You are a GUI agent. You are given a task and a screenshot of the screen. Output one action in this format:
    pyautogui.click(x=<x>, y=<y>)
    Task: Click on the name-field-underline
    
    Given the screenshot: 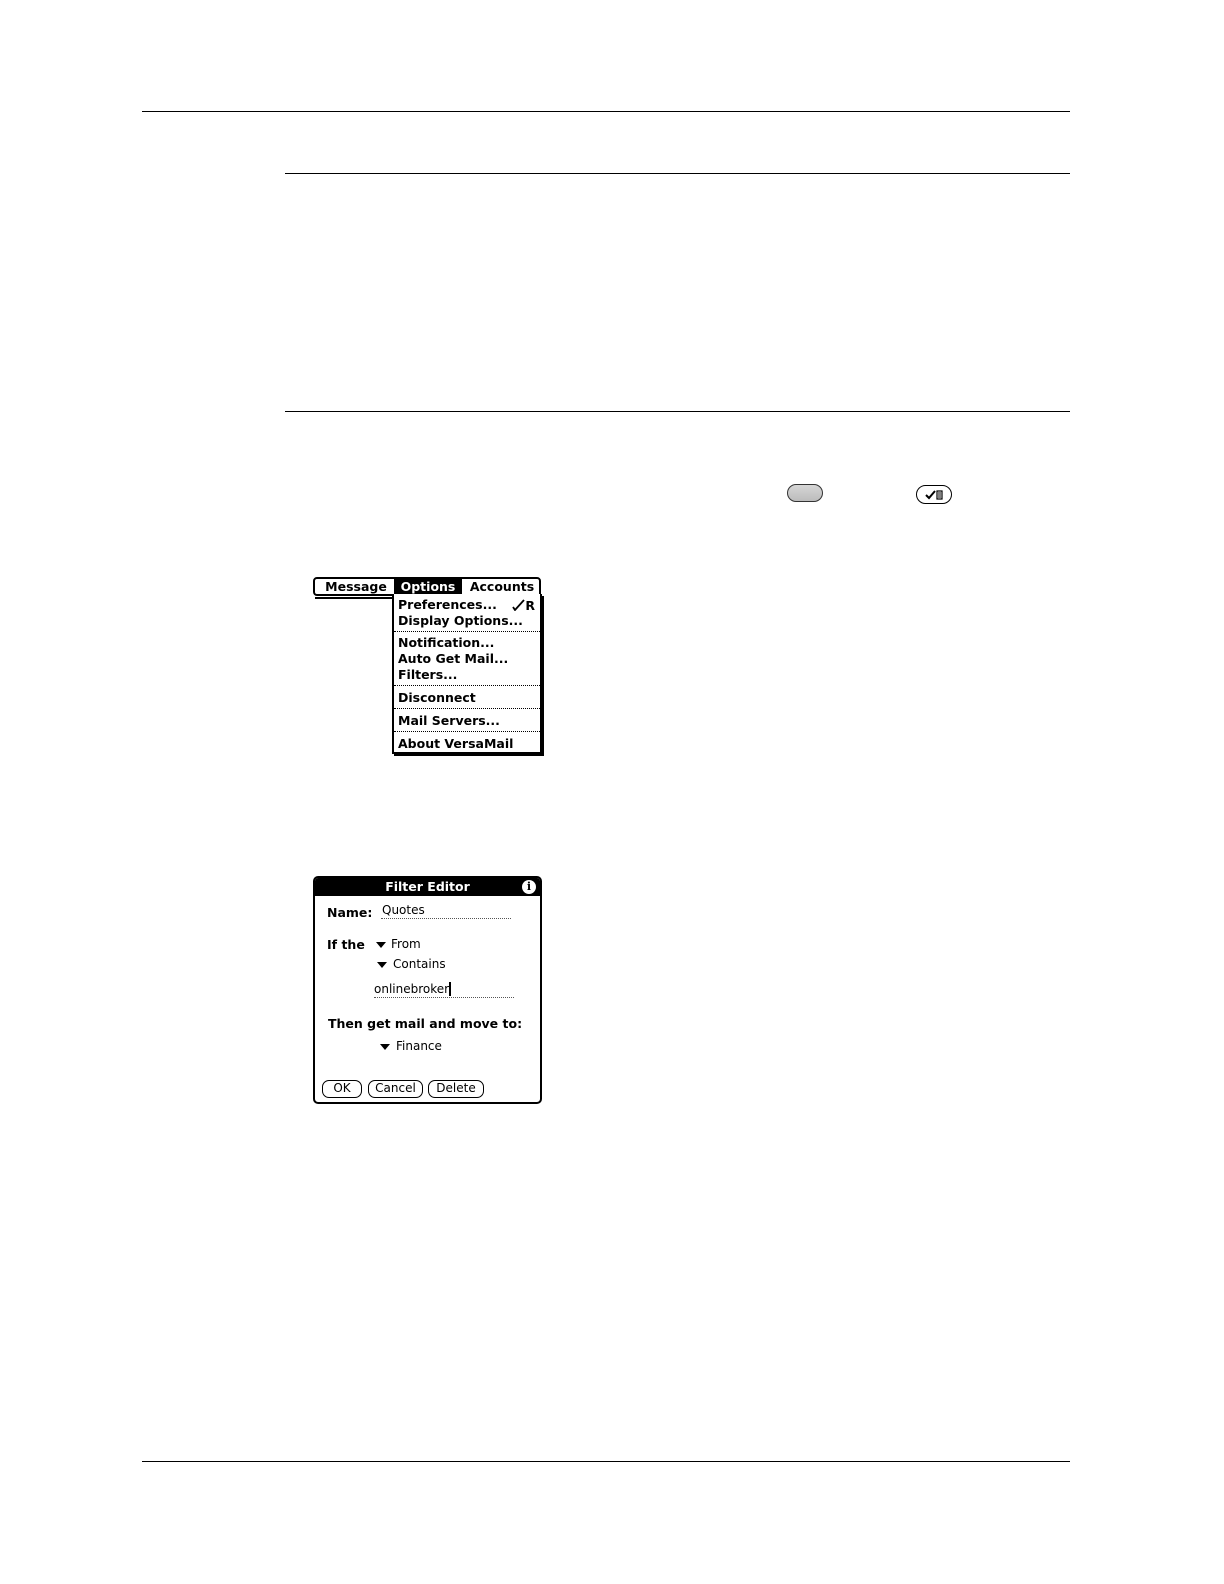 What is the action you would take?
    pyautogui.click(x=446, y=918)
    